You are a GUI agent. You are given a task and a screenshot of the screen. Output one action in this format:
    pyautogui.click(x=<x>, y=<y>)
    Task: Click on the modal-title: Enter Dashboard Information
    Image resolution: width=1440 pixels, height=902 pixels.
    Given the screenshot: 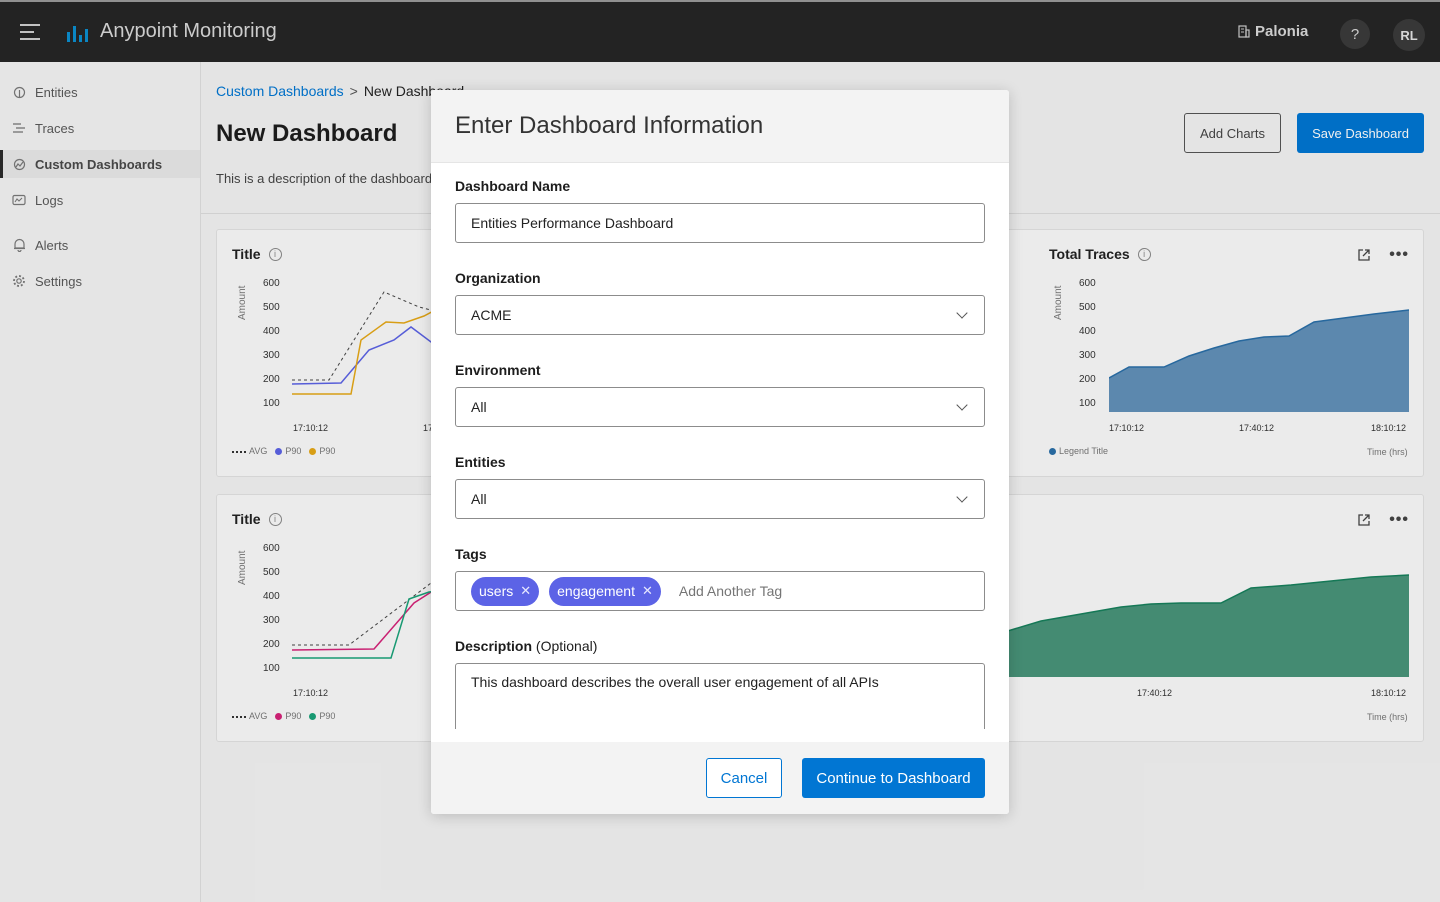 What is the action you would take?
    pyautogui.click(x=609, y=125)
    